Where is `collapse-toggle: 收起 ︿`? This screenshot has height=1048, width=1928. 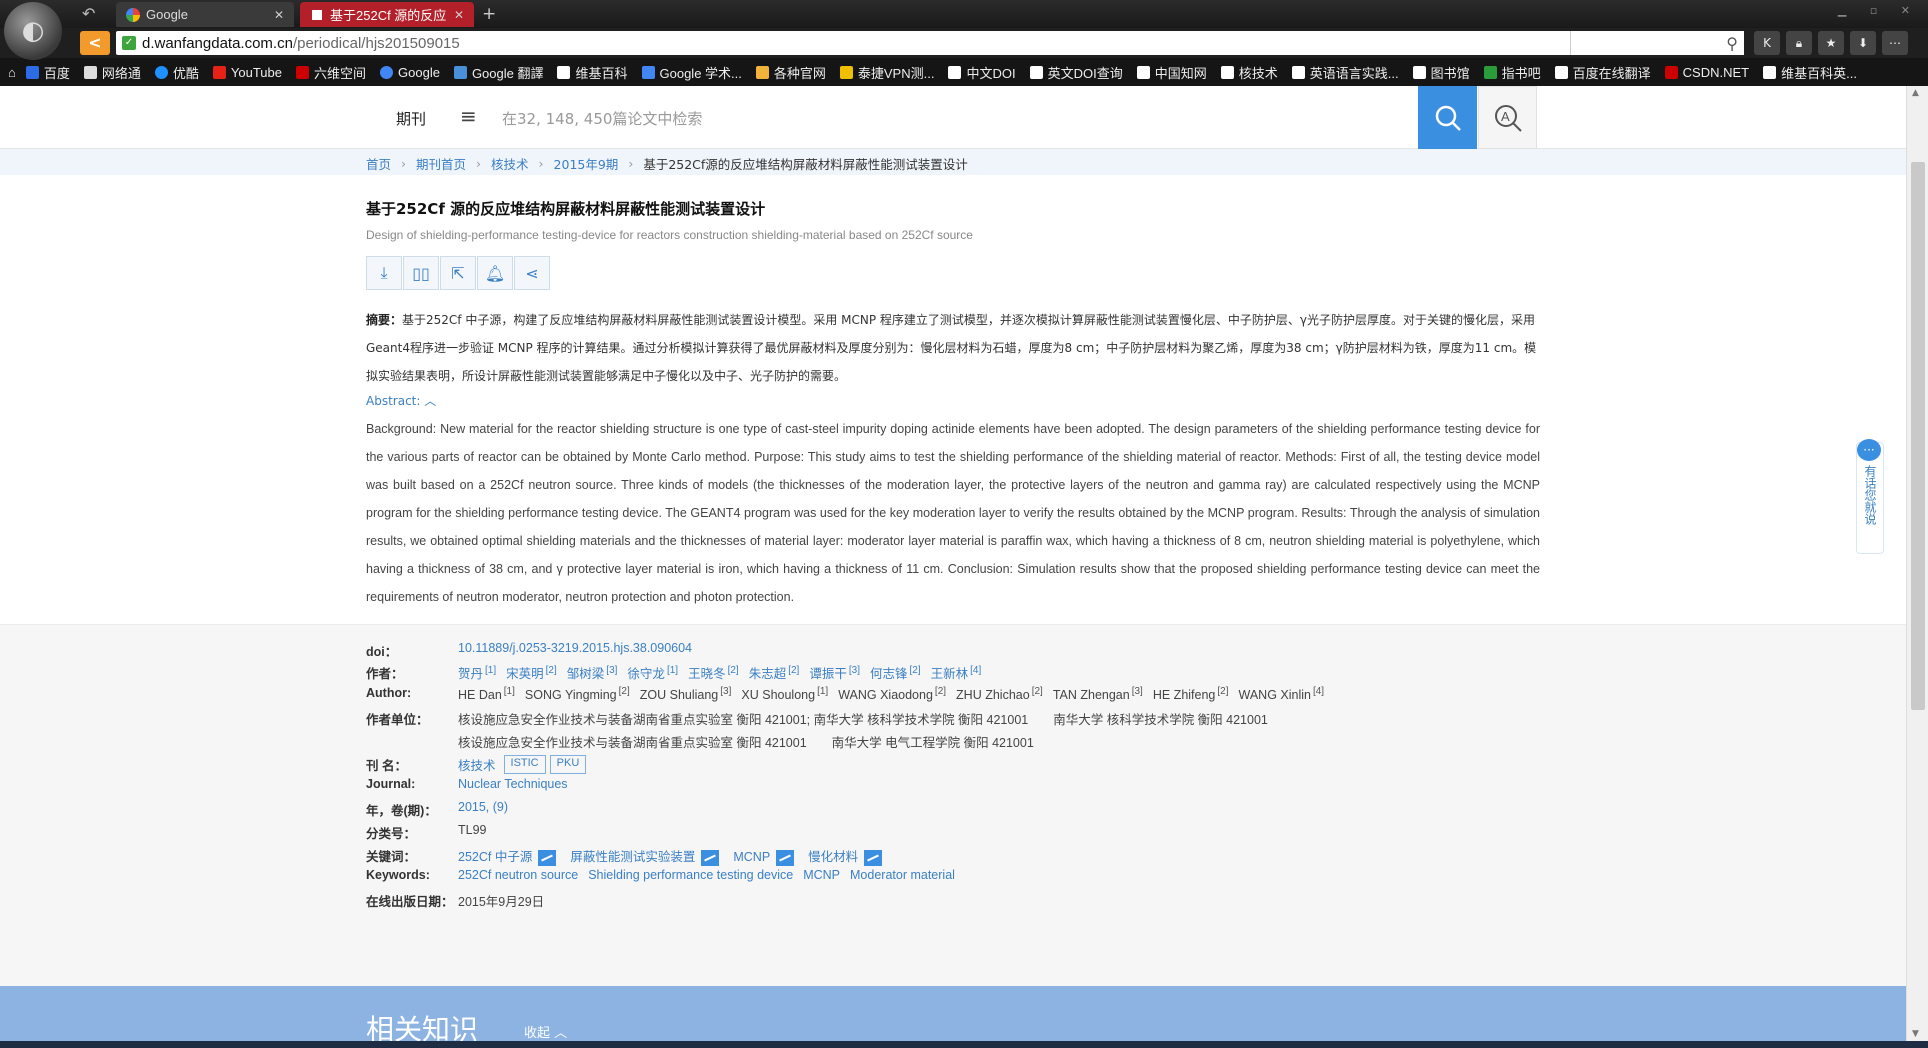
collapse-toggle: 收起 ︿ is located at coordinates (545, 1031).